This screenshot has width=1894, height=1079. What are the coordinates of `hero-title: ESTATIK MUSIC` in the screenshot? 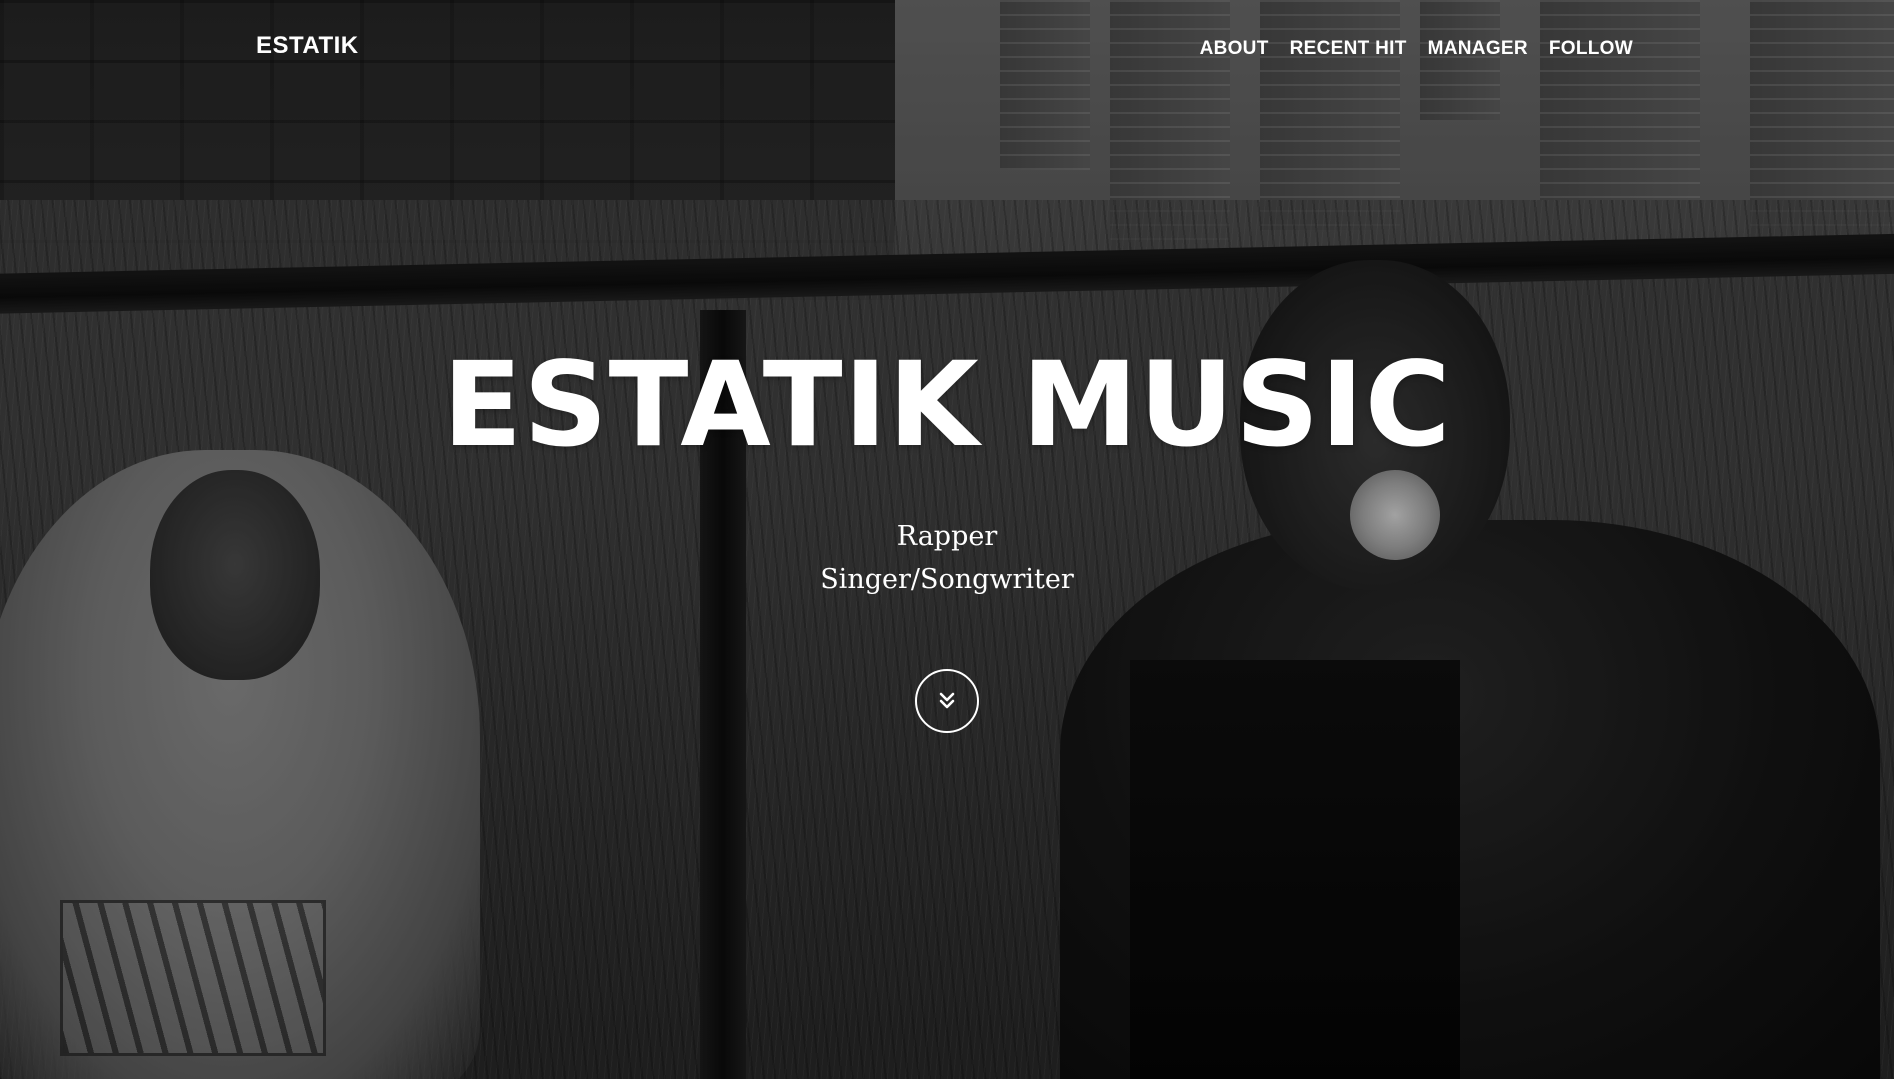 It's located at (947, 404).